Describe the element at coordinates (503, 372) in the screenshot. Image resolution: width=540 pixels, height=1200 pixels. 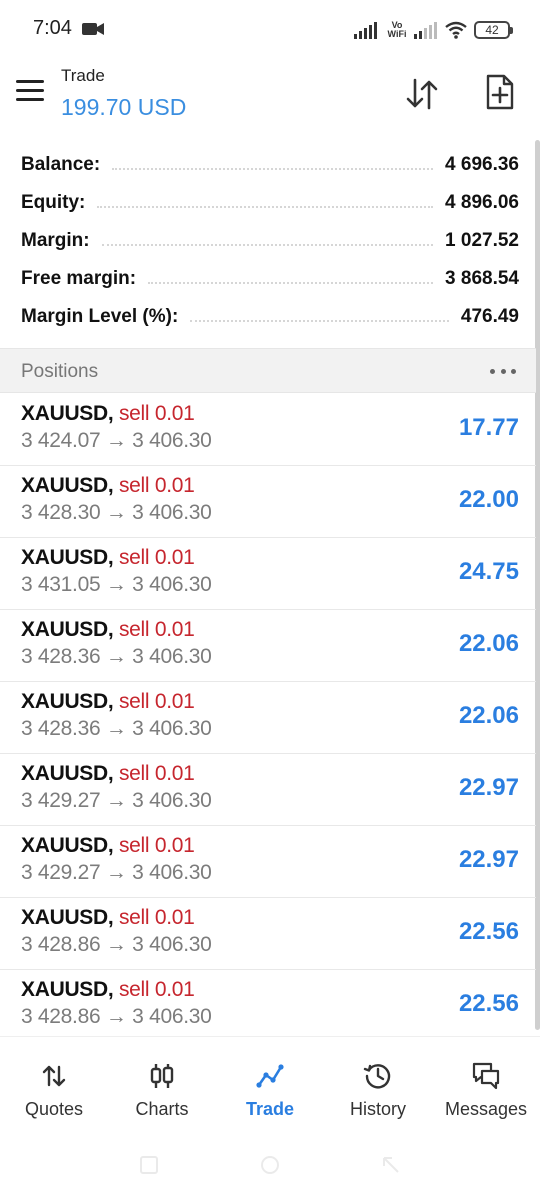
I see `more-options-icon` at that location.